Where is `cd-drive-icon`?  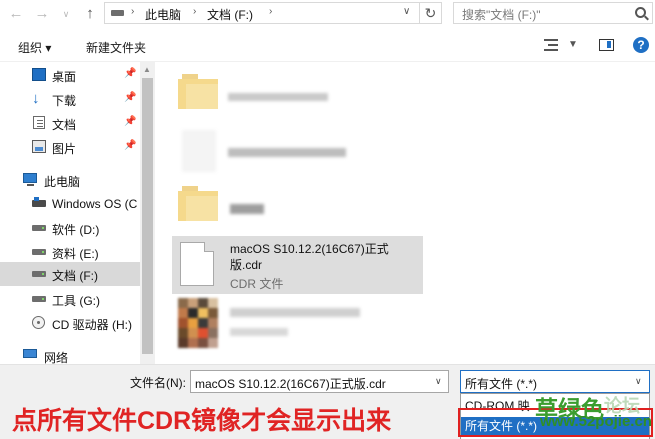 cd-drive-icon is located at coordinates (38, 322).